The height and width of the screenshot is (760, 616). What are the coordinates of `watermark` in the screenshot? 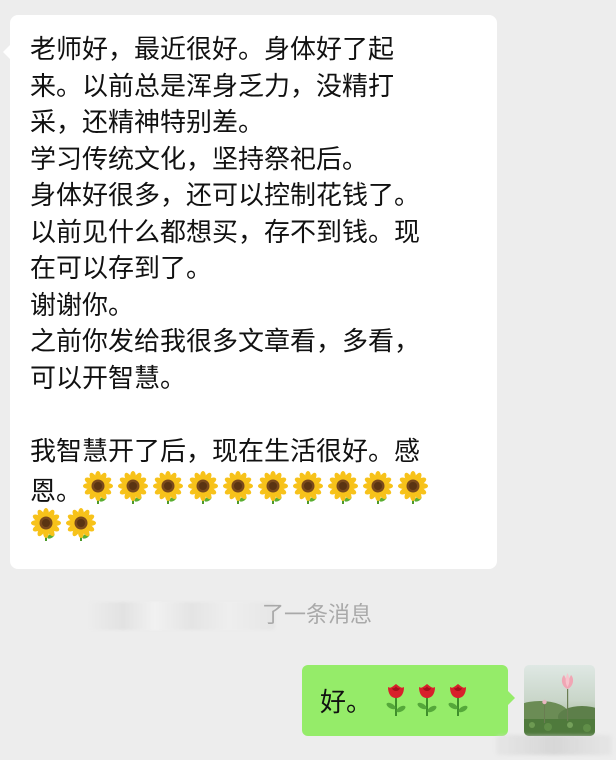 It's located at (554, 745).